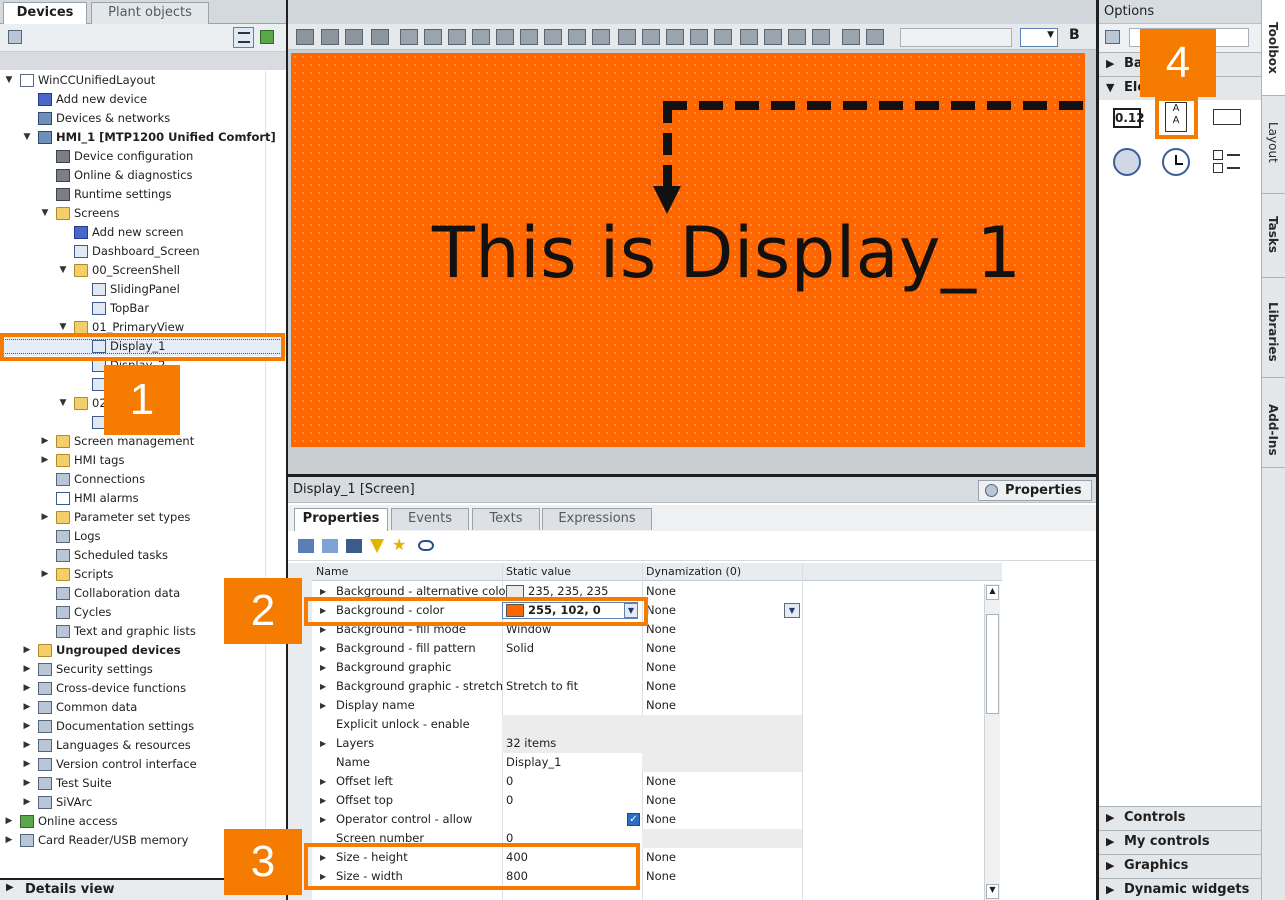 The height and width of the screenshot is (900, 1285). Describe the element at coordinates (377, 546) in the screenshot. I see `filter-icon` at that location.